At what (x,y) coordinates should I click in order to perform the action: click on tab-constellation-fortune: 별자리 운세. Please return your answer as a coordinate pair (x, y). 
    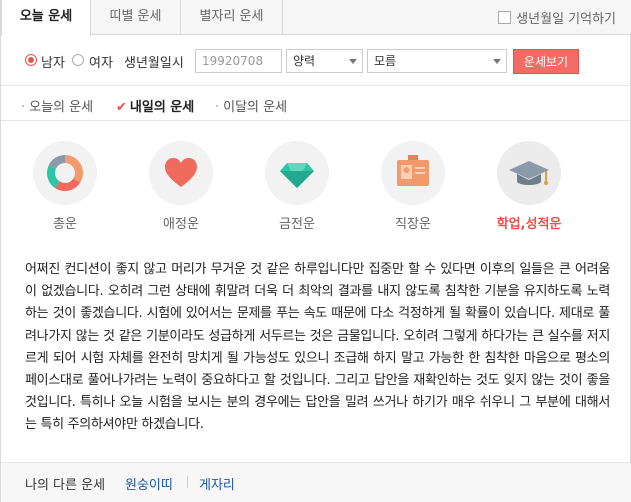
    Looking at the image, I should click on (232, 17).